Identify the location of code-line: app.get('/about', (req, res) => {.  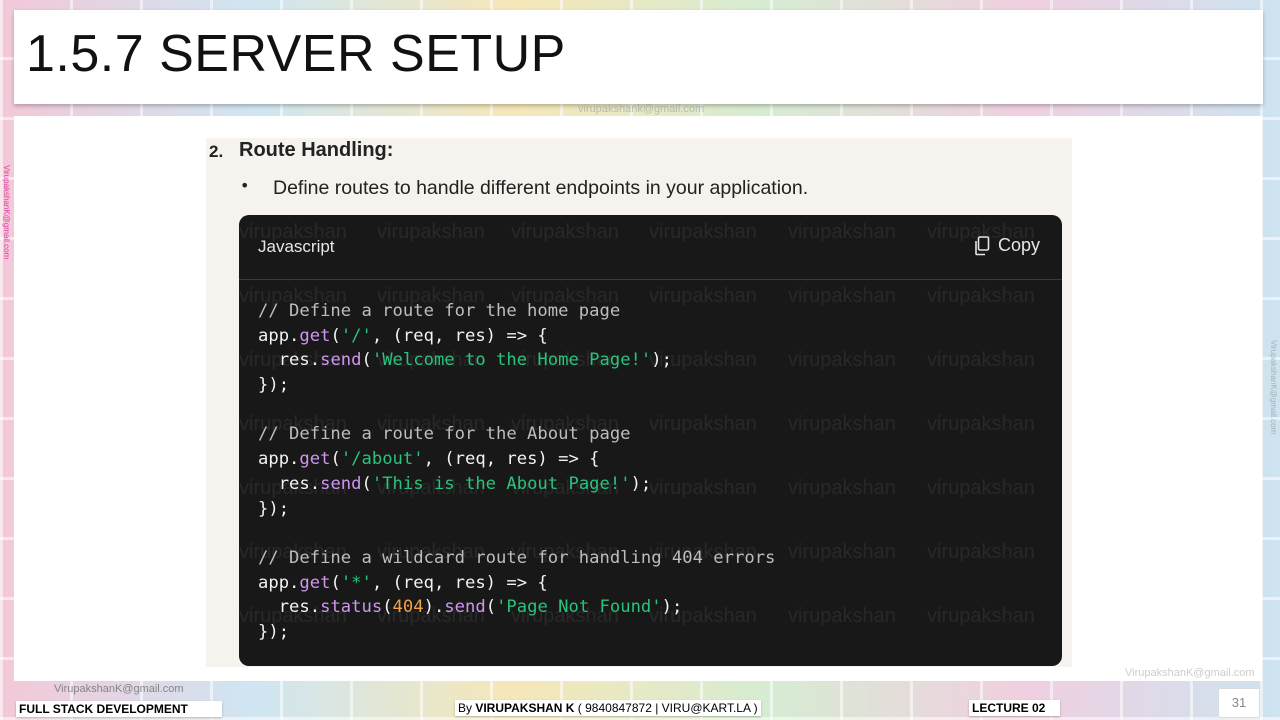
(516, 459).